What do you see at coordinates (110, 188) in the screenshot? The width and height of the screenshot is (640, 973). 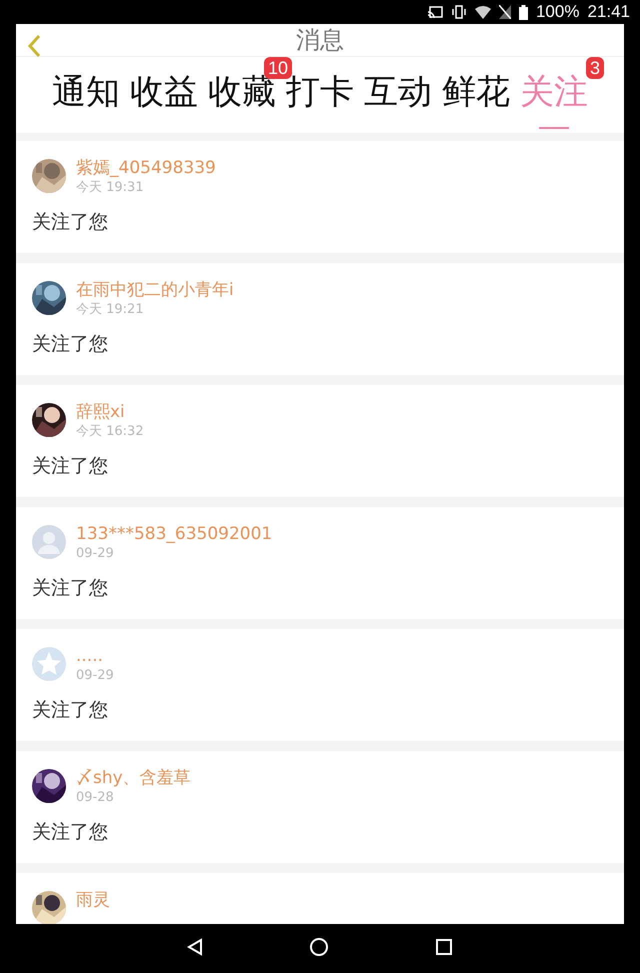 I see `timestamp: 今天 19:31` at bounding box center [110, 188].